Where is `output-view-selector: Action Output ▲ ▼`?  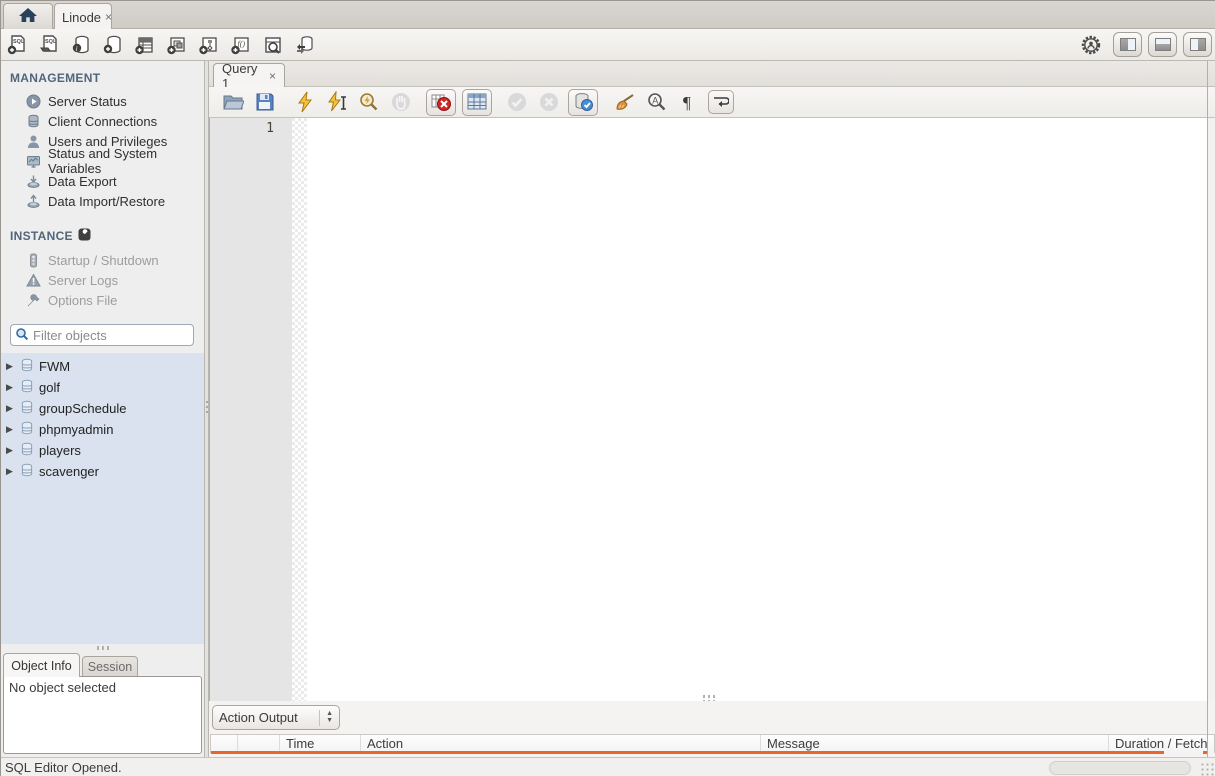
output-view-selector: Action Output ▲ ▼ is located at coordinates (276, 717).